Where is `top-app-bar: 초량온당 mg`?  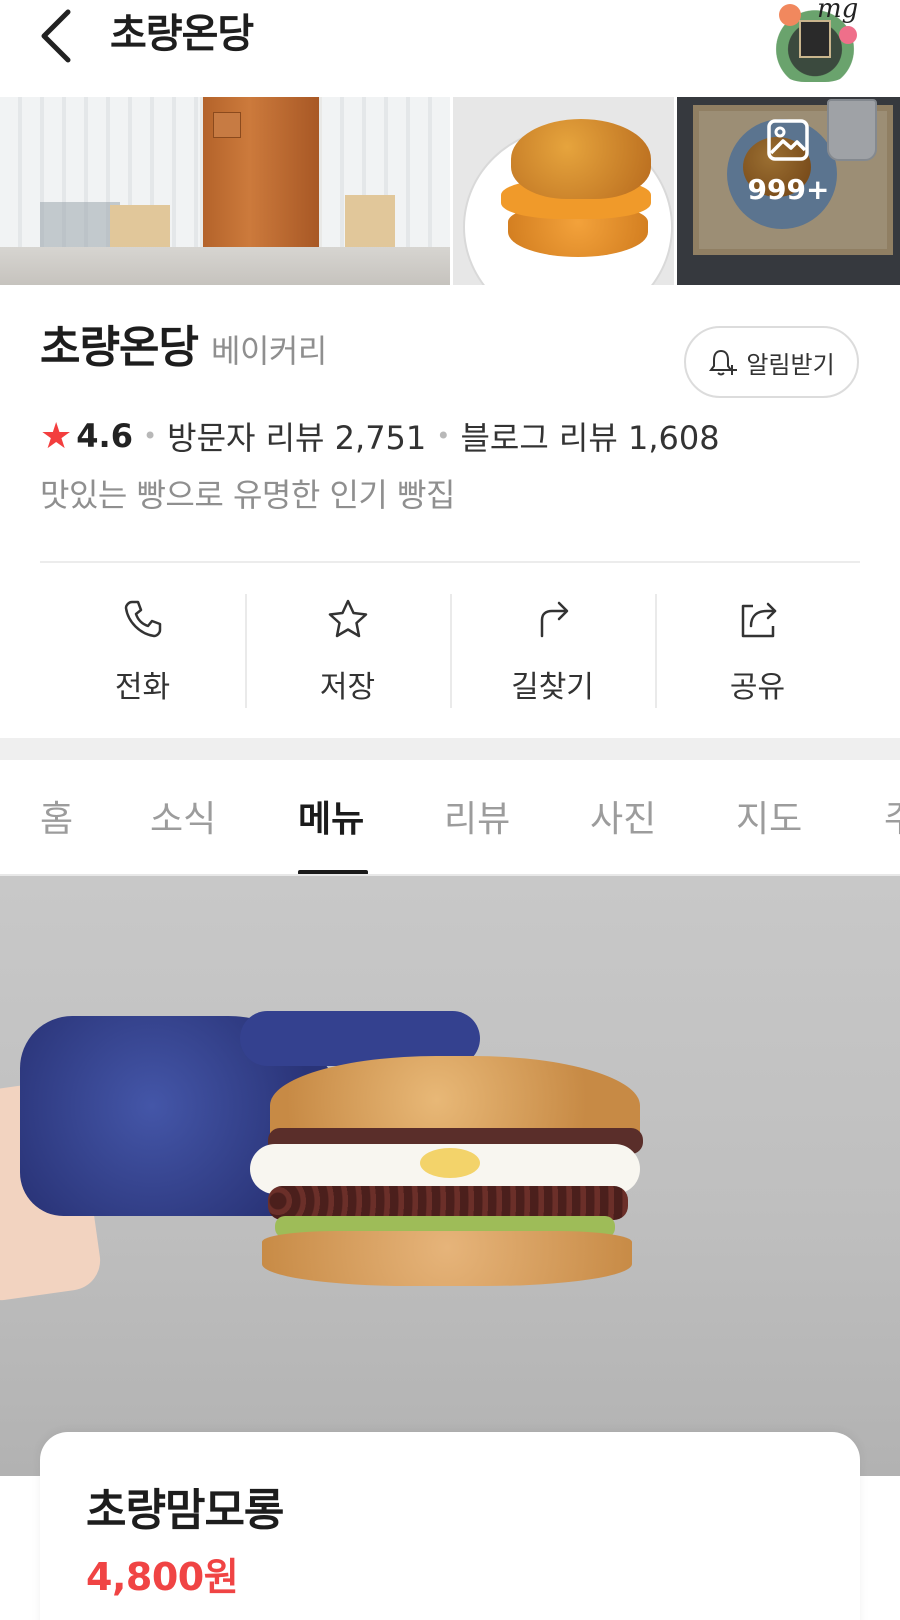
top-app-bar: 초량온당 mg is located at coordinates (450, 48).